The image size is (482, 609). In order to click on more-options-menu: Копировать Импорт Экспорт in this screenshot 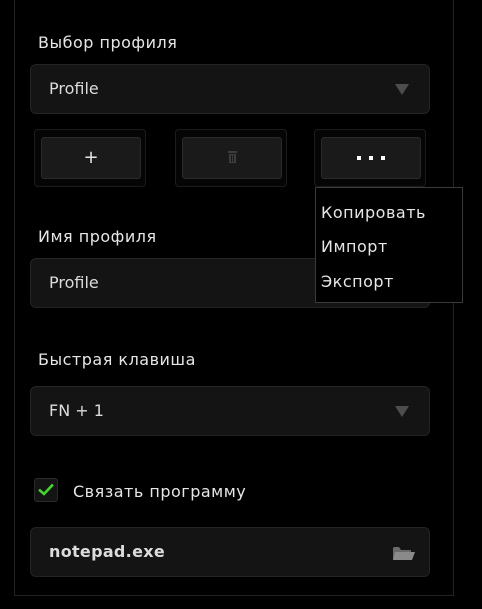, I will do `click(389, 245)`.